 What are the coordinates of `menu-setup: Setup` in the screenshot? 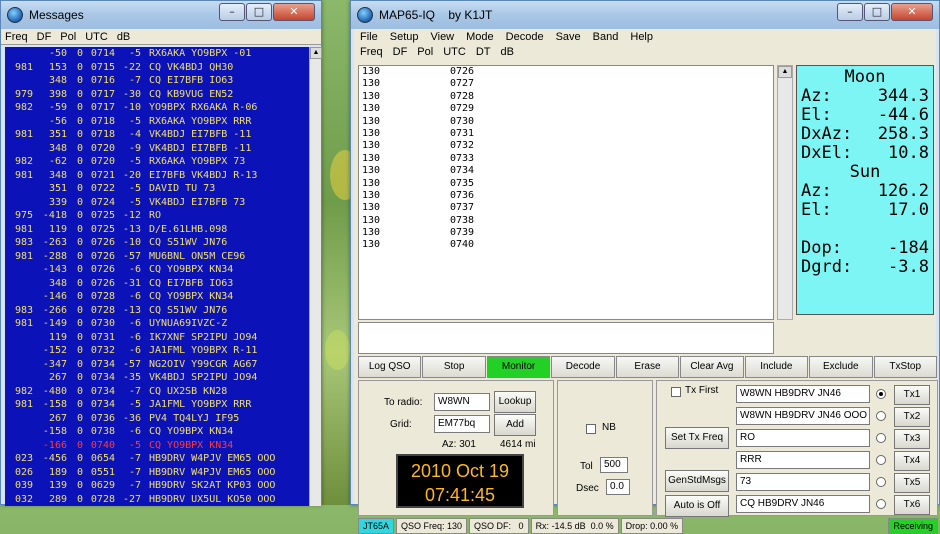 It's located at (404, 37).